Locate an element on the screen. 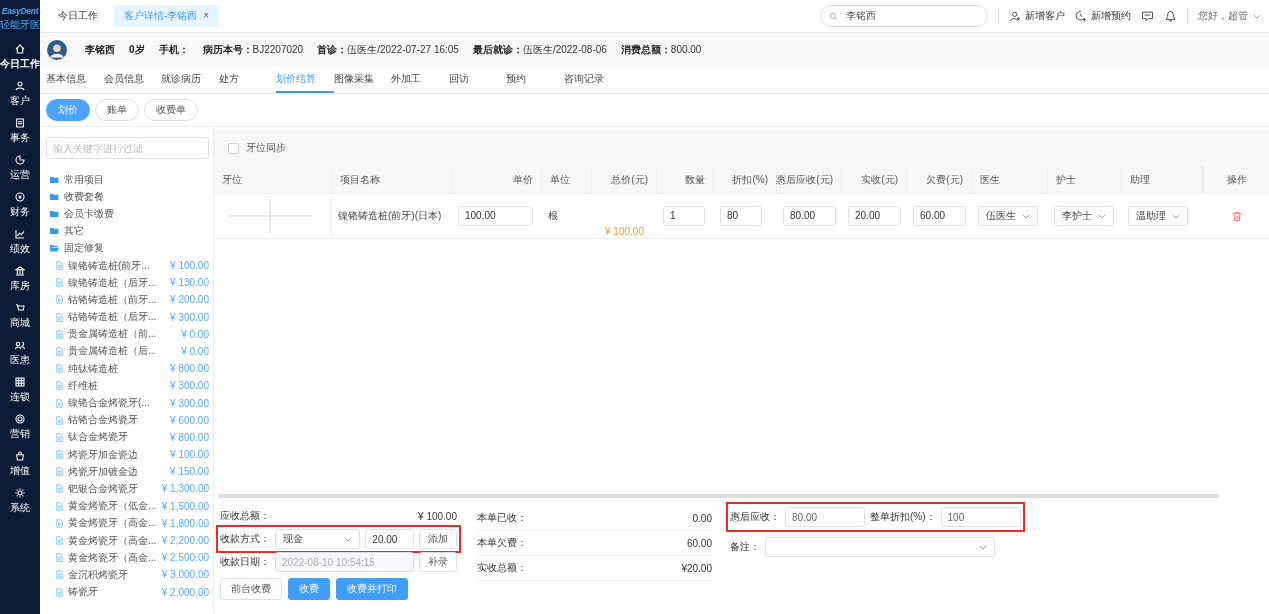  user-menu: 您好，超管 is located at coordinates (1229, 16).